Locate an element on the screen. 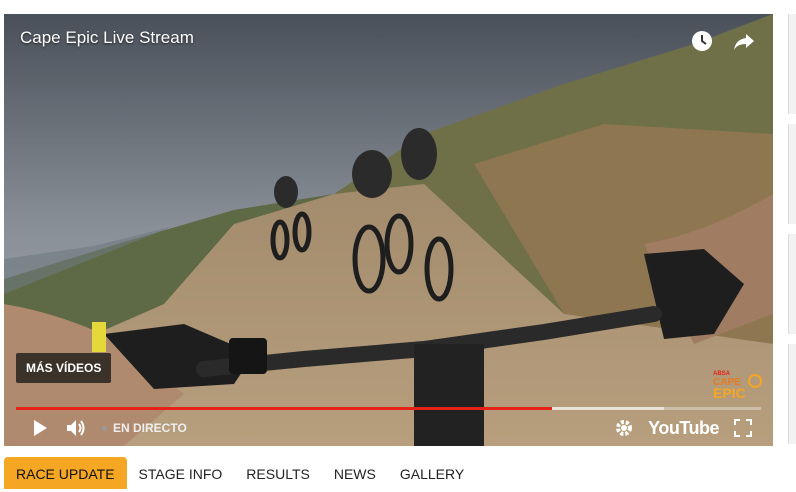 The height and width of the screenshot is (492, 796). tab-gallery: GALLERY is located at coordinates (432, 473).